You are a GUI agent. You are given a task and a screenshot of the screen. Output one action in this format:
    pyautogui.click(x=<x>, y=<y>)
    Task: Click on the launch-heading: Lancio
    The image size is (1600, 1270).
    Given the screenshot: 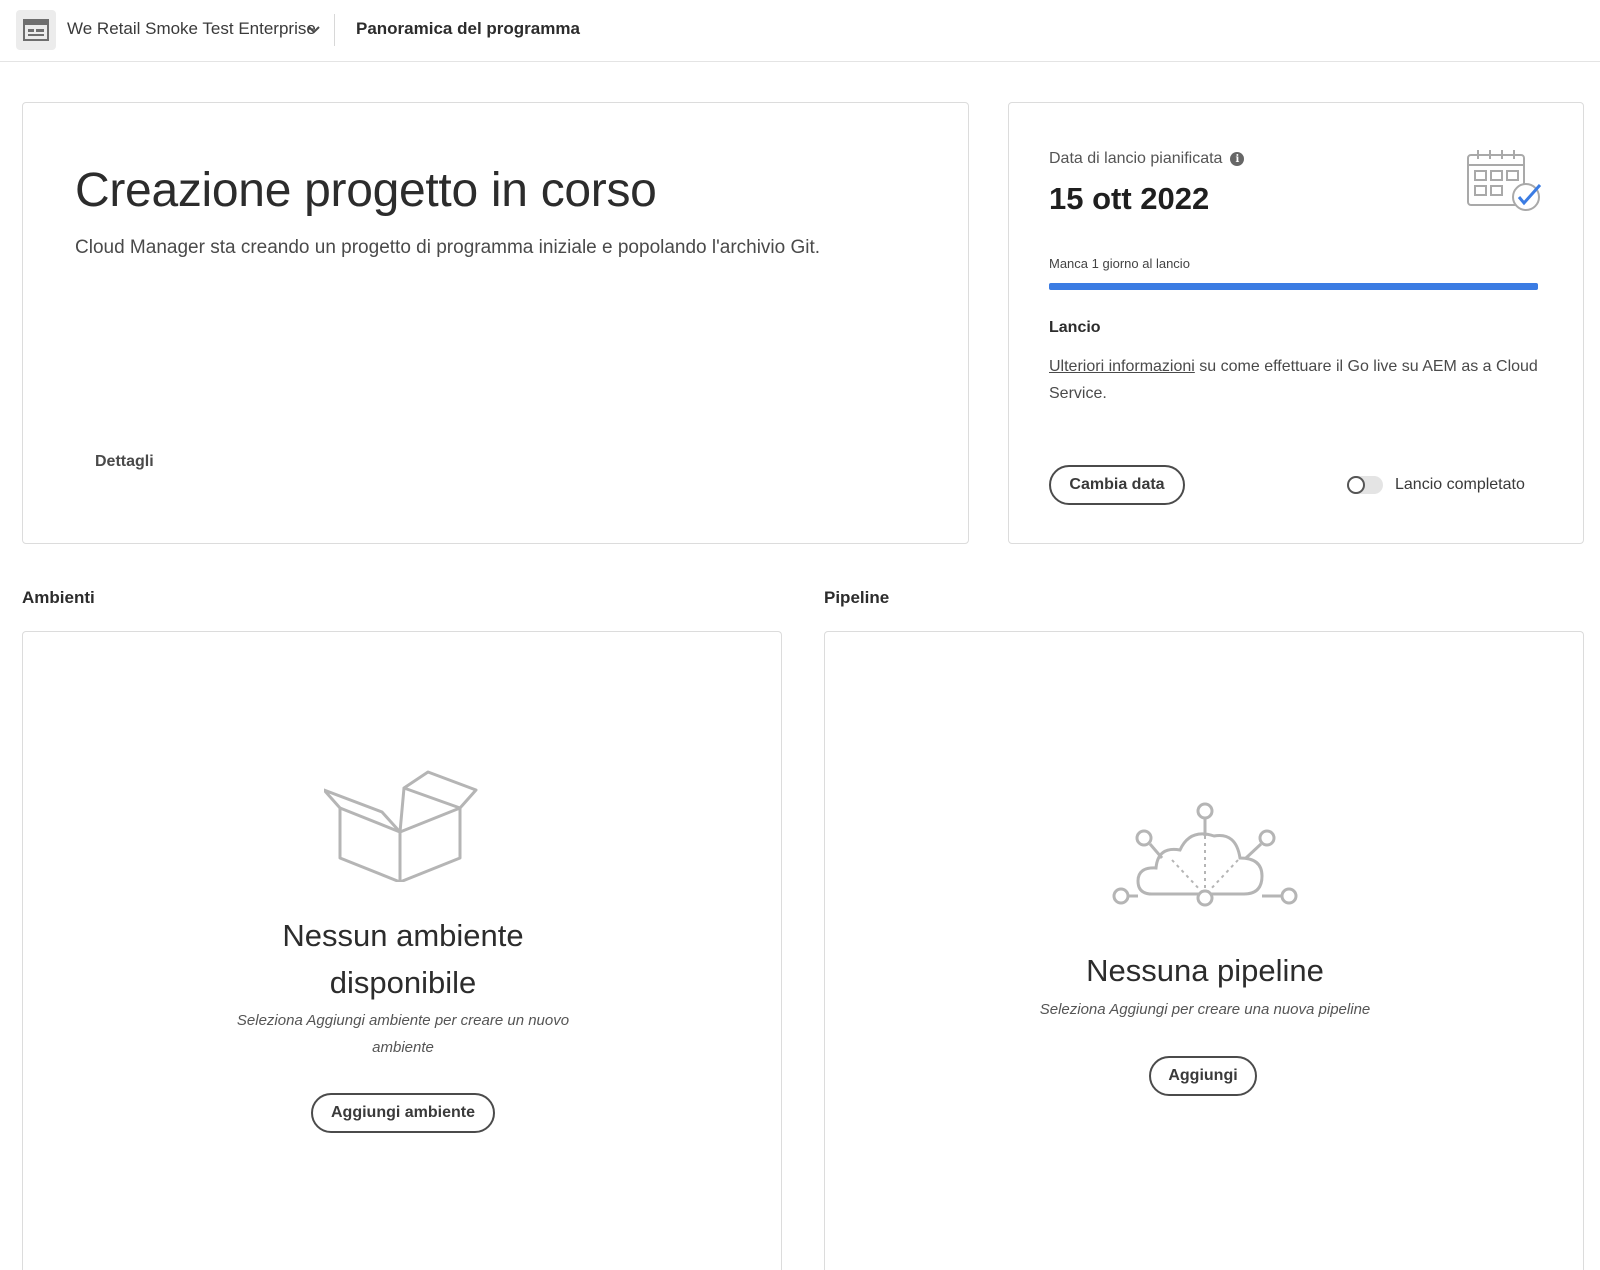 What is the action you would take?
    pyautogui.click(x=1075, y=327)
    